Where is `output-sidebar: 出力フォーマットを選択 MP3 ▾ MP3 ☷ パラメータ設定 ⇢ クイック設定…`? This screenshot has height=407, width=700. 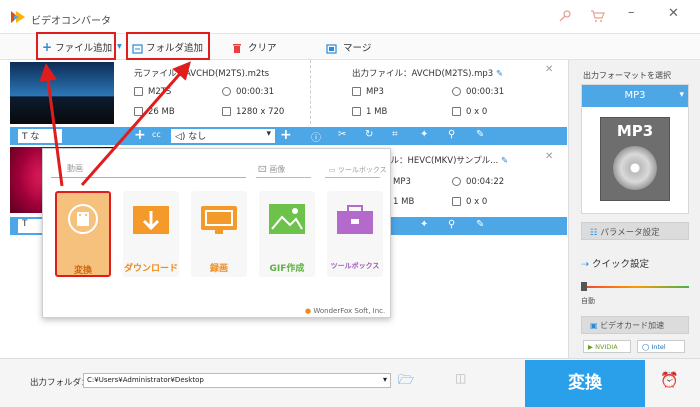
output-sidebar: 出力フォーマットを選択 MP3 ▾ MP3 ☷ パラメータ設定 ⇢ クイック設定… is located at coordinates (634, 209).